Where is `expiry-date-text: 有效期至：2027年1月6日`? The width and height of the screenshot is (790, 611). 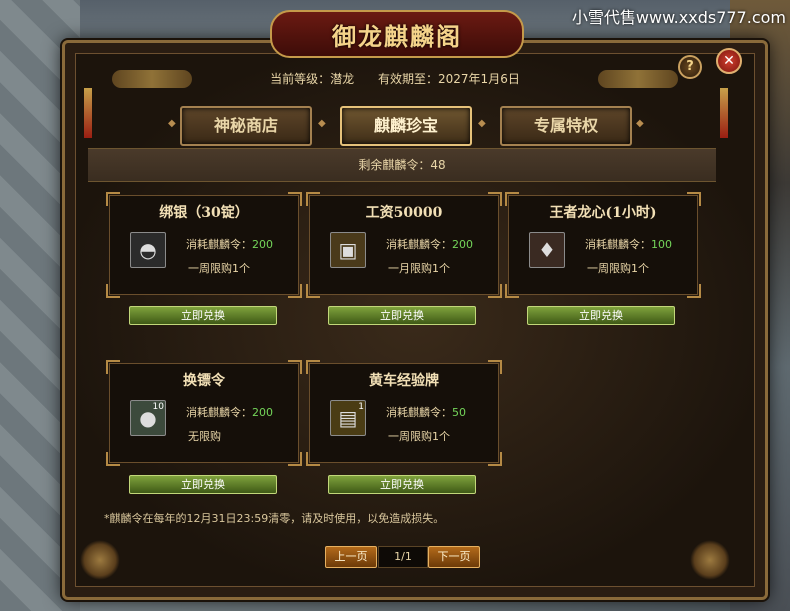 expiry-date-text: 有效期至：2027年1月6日 is located at coordinates (449, 79).